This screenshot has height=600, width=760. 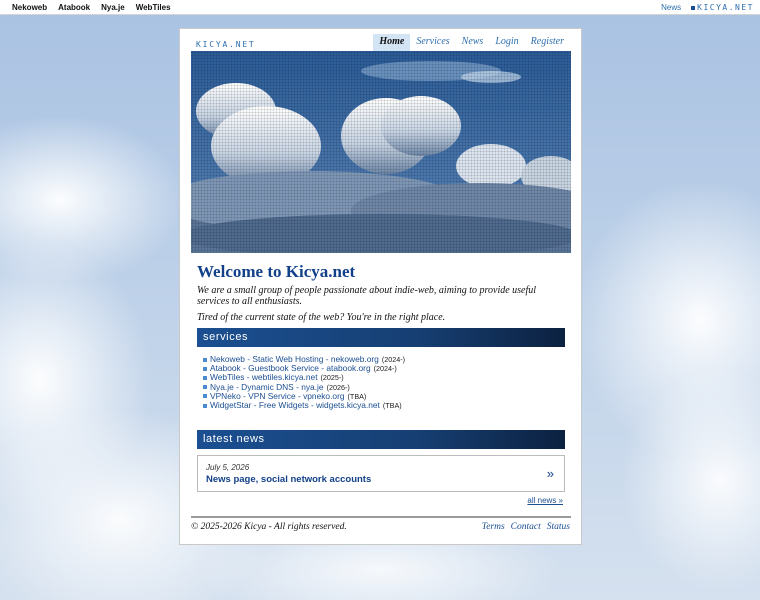 I want to click on news-date: July 5, 2026, so click(x=228, y=467).